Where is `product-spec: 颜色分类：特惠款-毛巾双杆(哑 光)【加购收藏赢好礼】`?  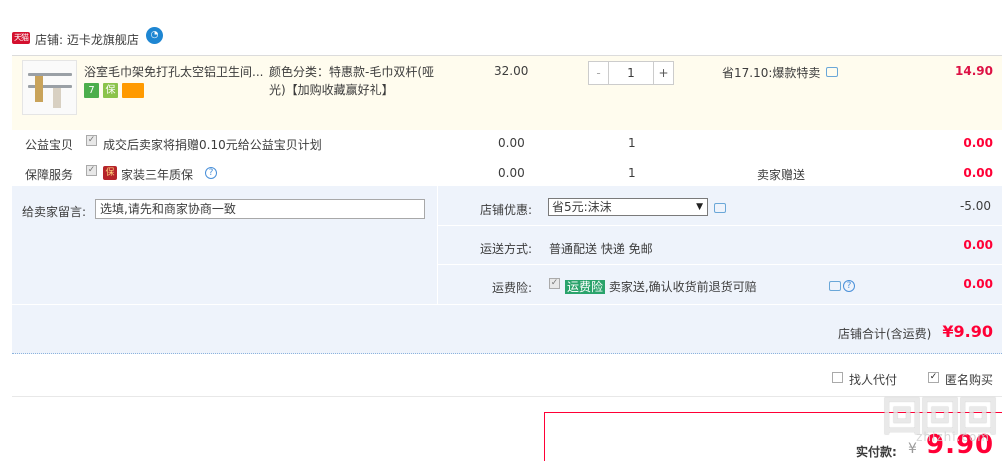 product-spec: 颜色分类：特惠款-毛巾双杆(哑 光)【加购收藏赢好礼】 is located at coordinates (353, 81).